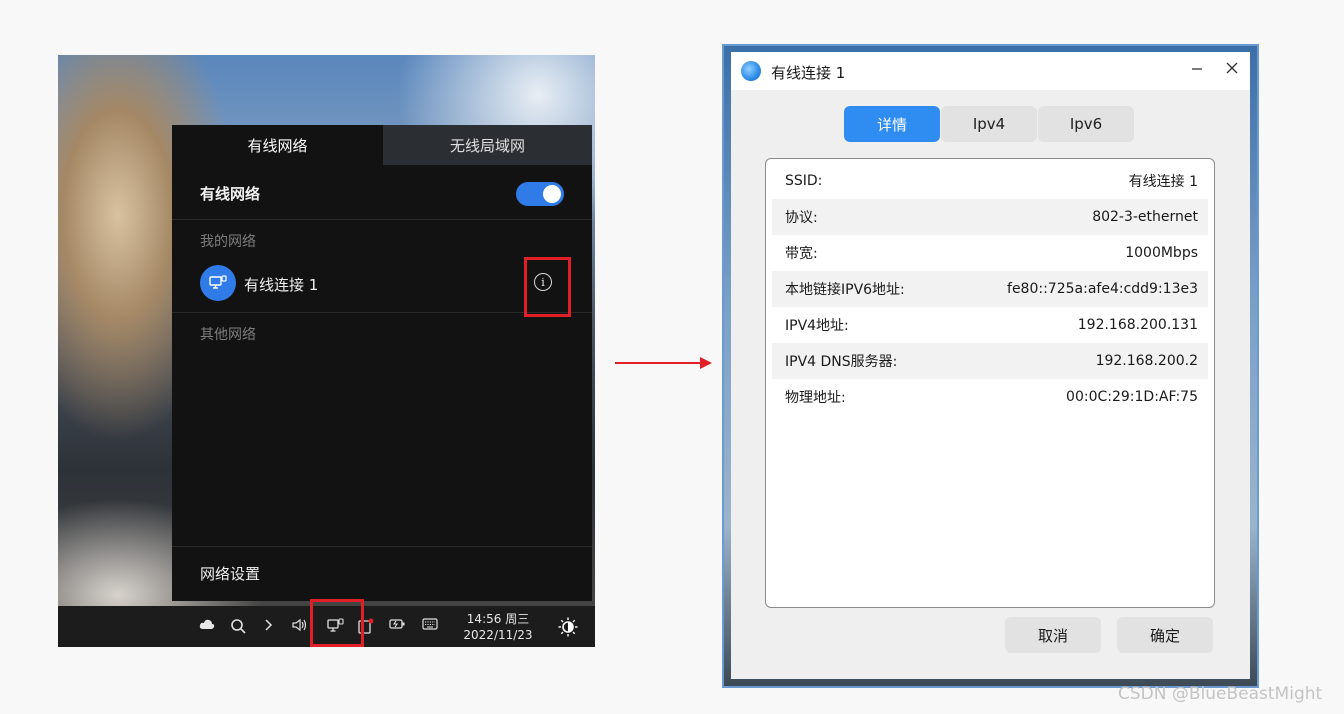  Describe the element at coordinates (540, 194) in the screenshot. I see `wired-network-toggle` at that location.